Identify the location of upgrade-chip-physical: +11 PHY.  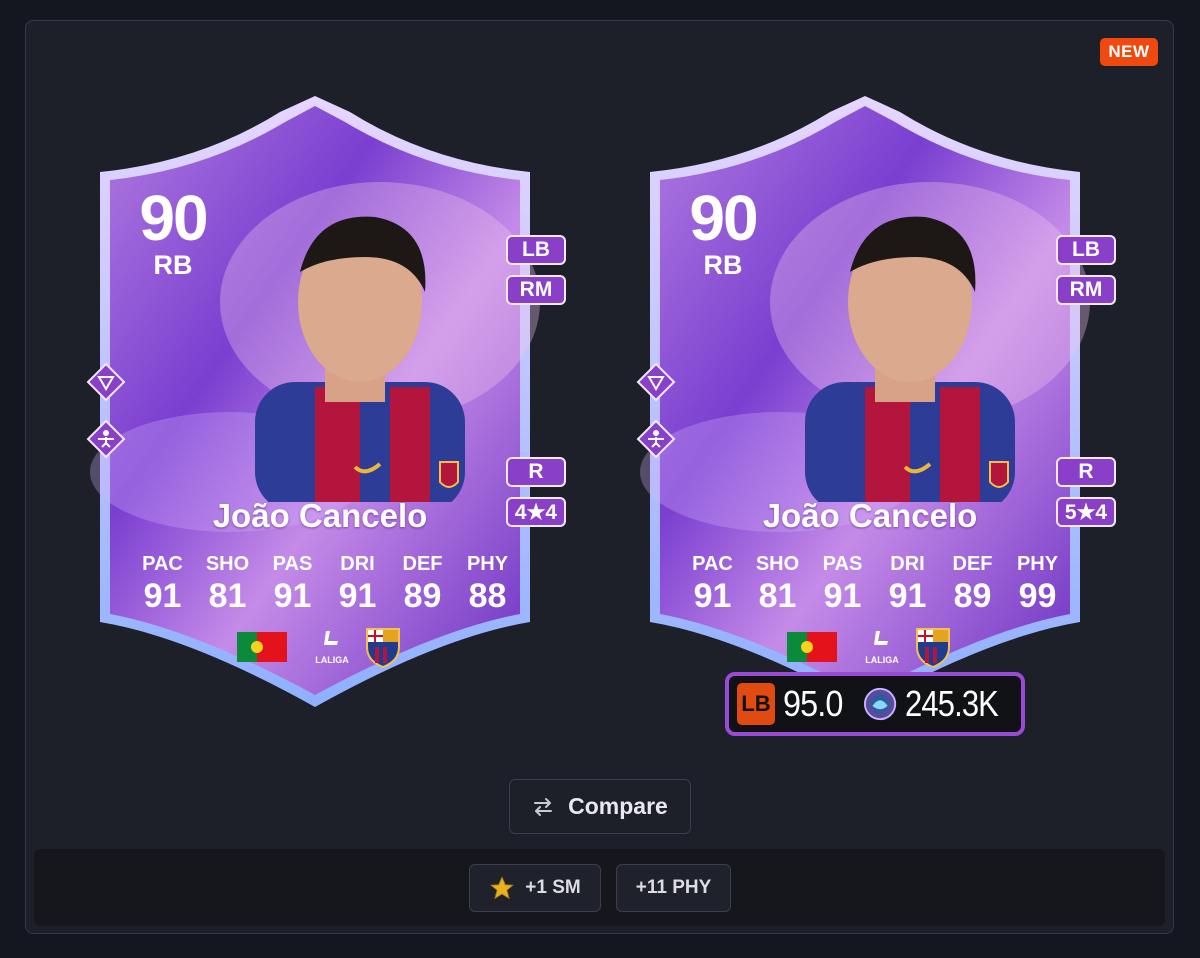
(673, 888).